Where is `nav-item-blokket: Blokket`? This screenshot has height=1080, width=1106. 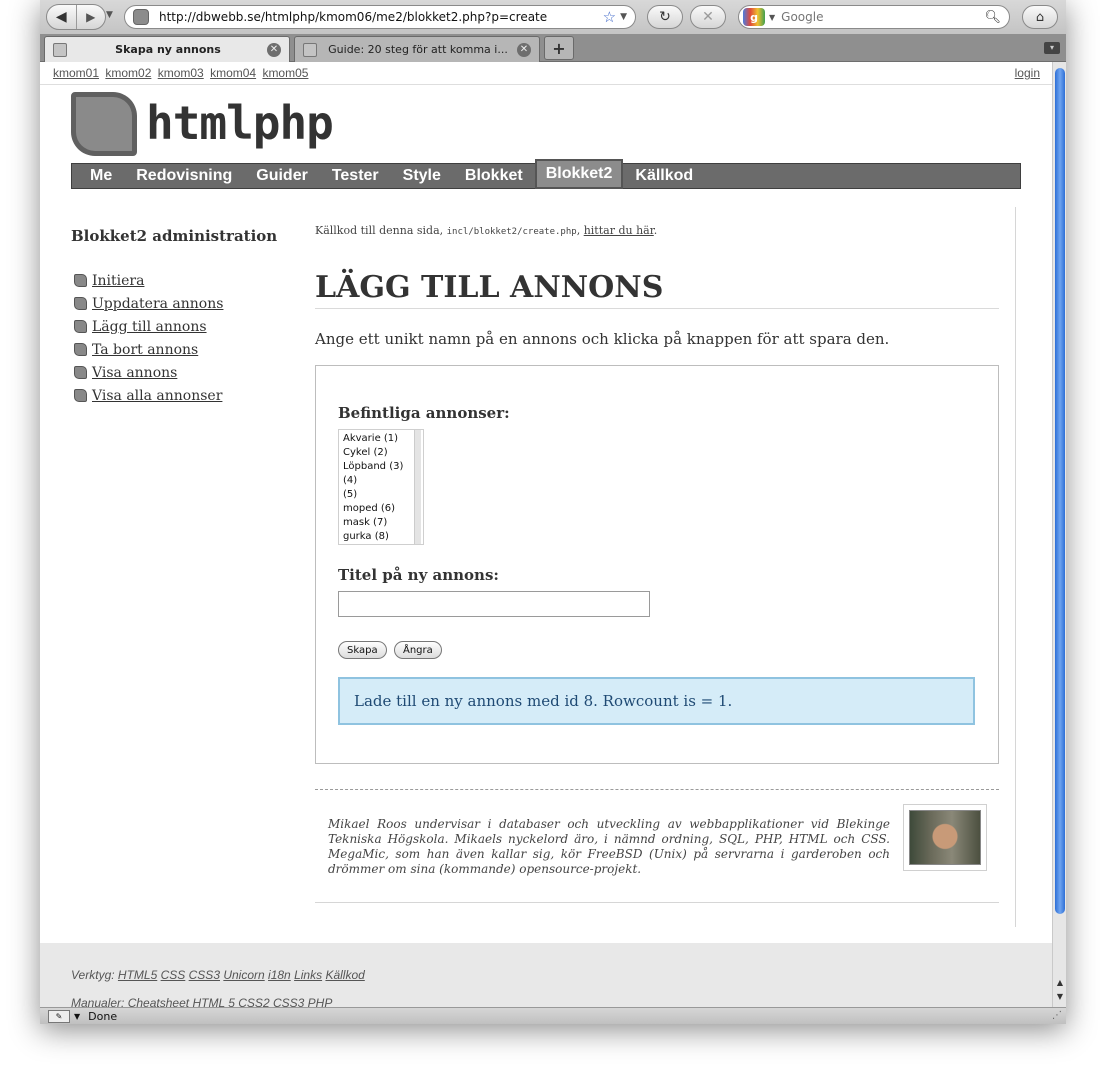
nav-item-blokket: Blokket is located at coordinates (494, 176).